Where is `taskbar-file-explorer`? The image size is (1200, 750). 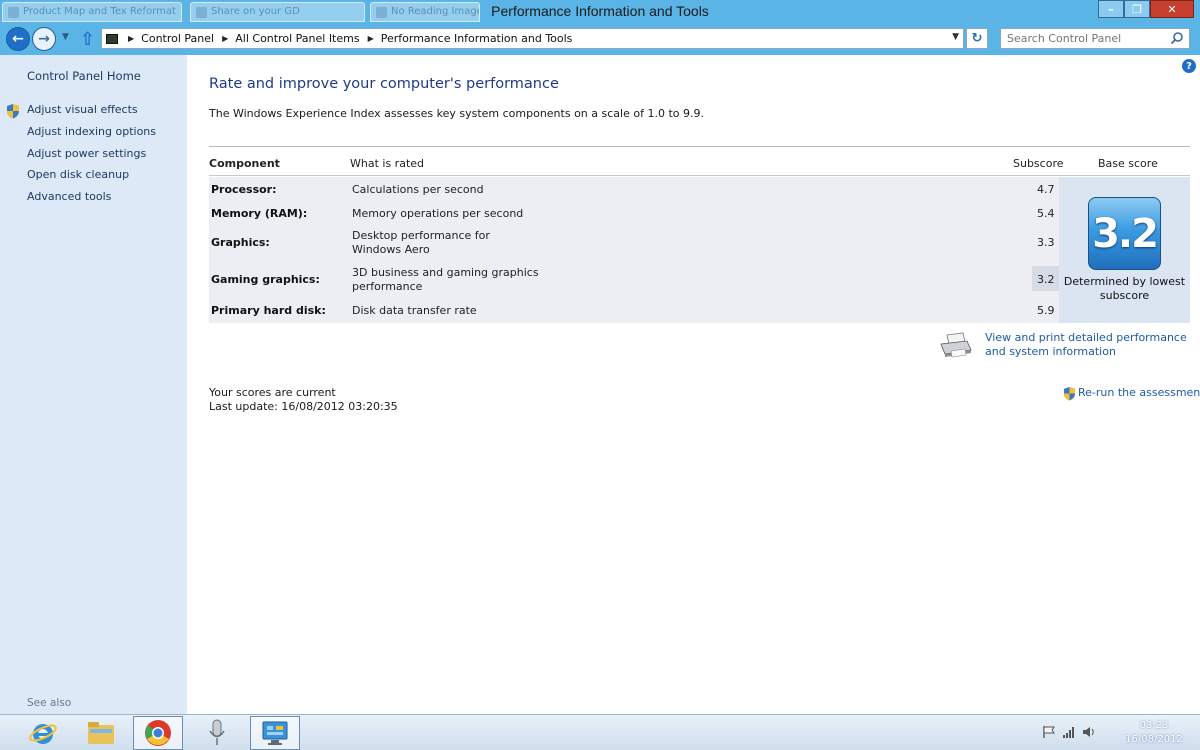 taskbar-file-explorer is located at coordinates (101, 733).